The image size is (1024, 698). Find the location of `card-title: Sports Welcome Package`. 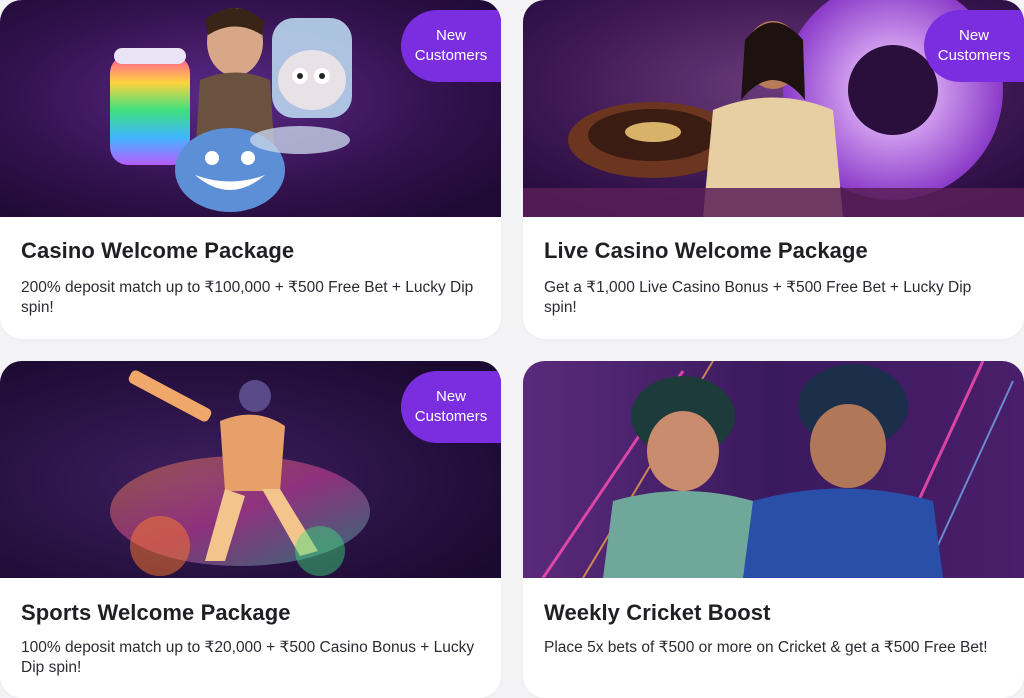

card-title: Sports Welcome Package is located at coordinates (156, 612).